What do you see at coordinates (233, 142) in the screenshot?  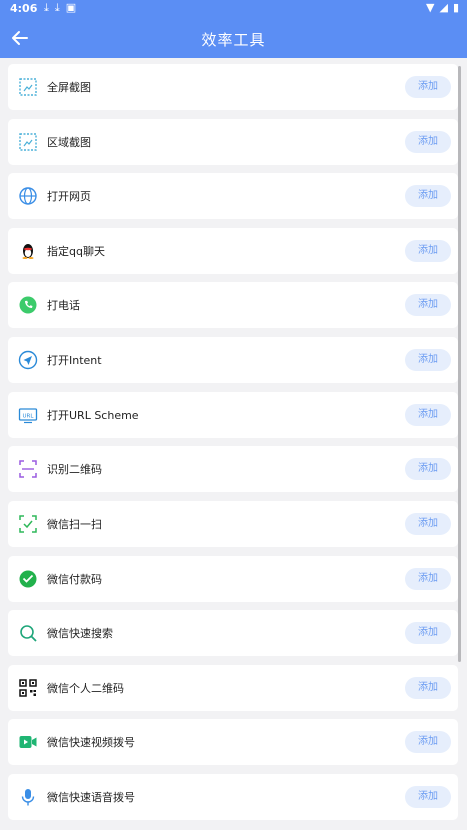 I see `list-item: 区域截图 添加` at bounding box center [233, 142].